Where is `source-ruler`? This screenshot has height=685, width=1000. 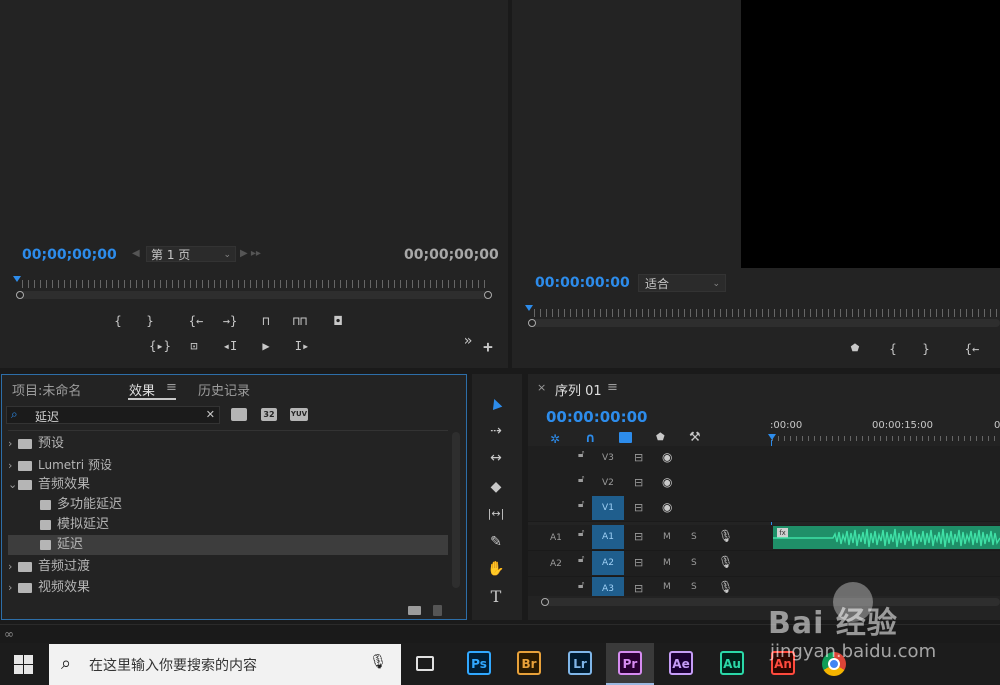
source-ruler is located at coordinates (255, 284).